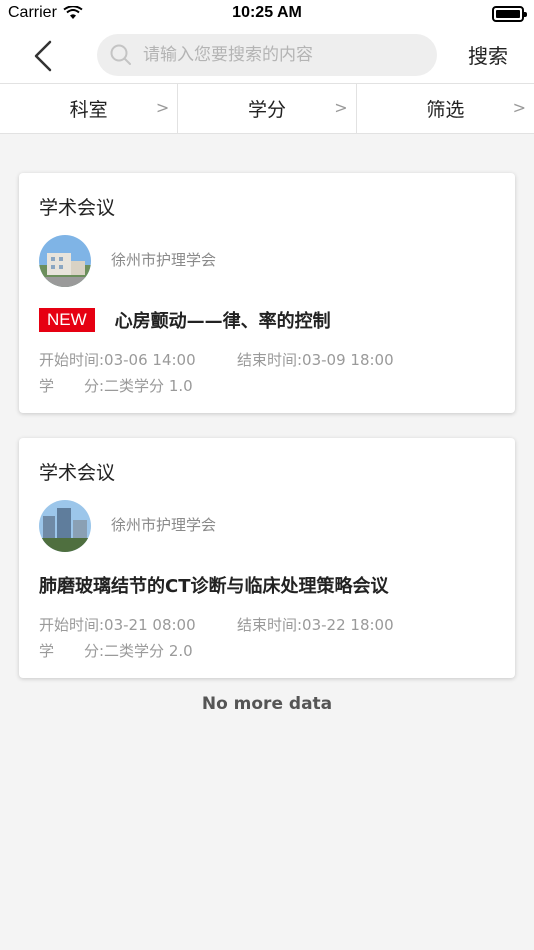 The height and width of the screenshot is (950, 534). Describe the element at coordinates (283, 55) in the screenshot. I see `search-input` at that location.